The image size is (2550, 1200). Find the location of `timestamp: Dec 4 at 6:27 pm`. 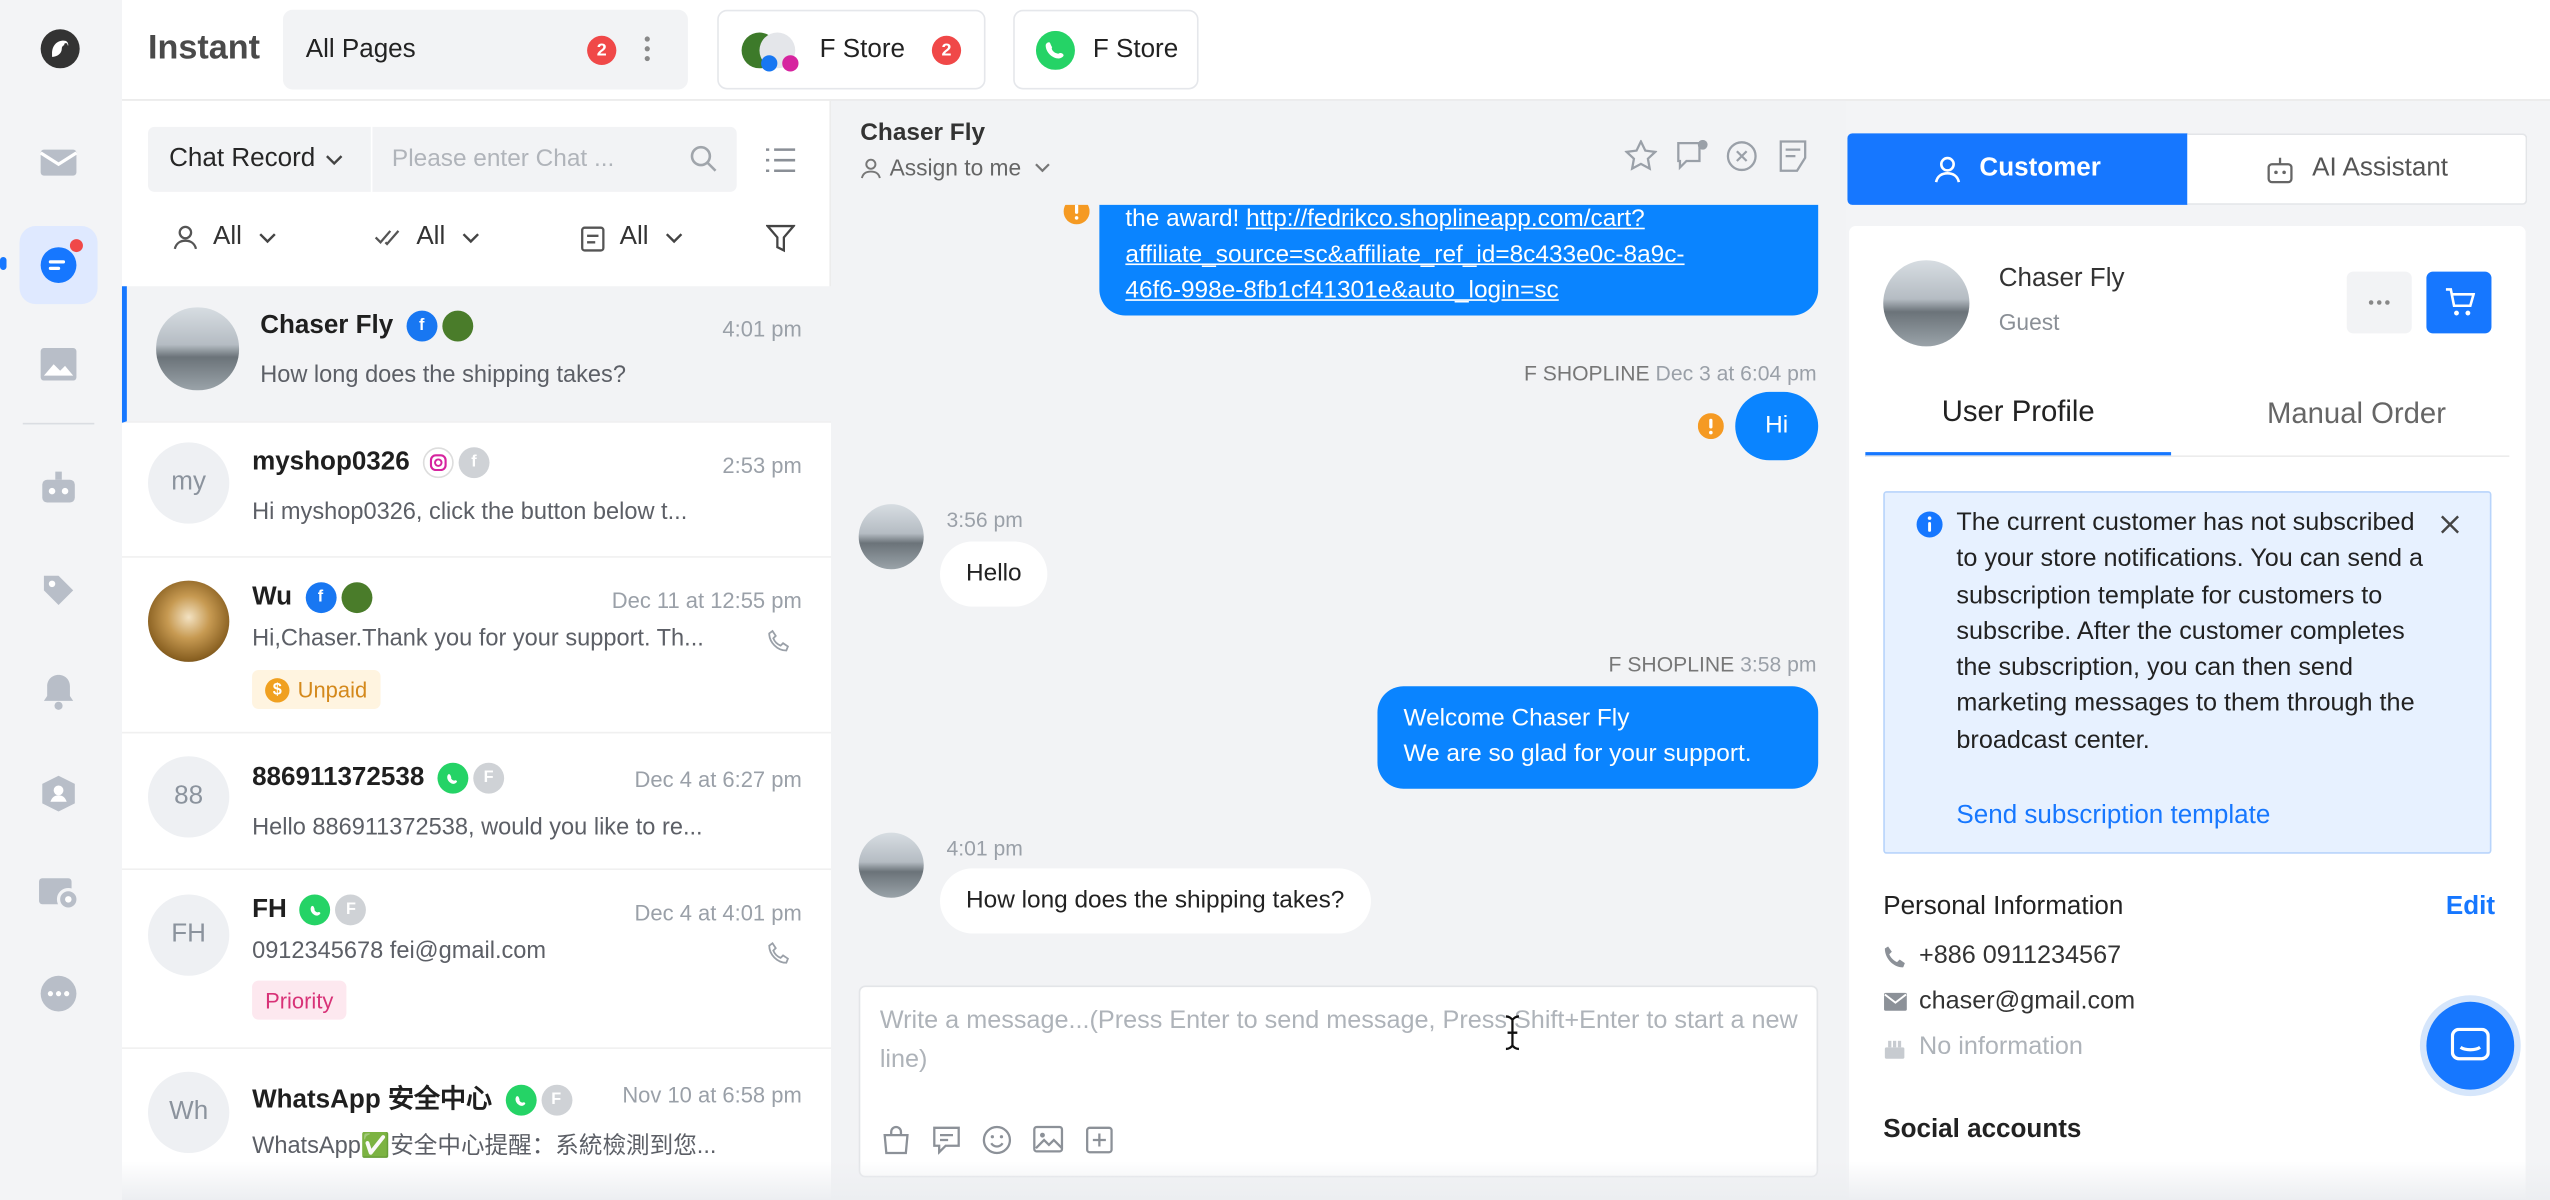

timestamp: Dec 4 at 6:27 pm is located at coordinates (718, 779).